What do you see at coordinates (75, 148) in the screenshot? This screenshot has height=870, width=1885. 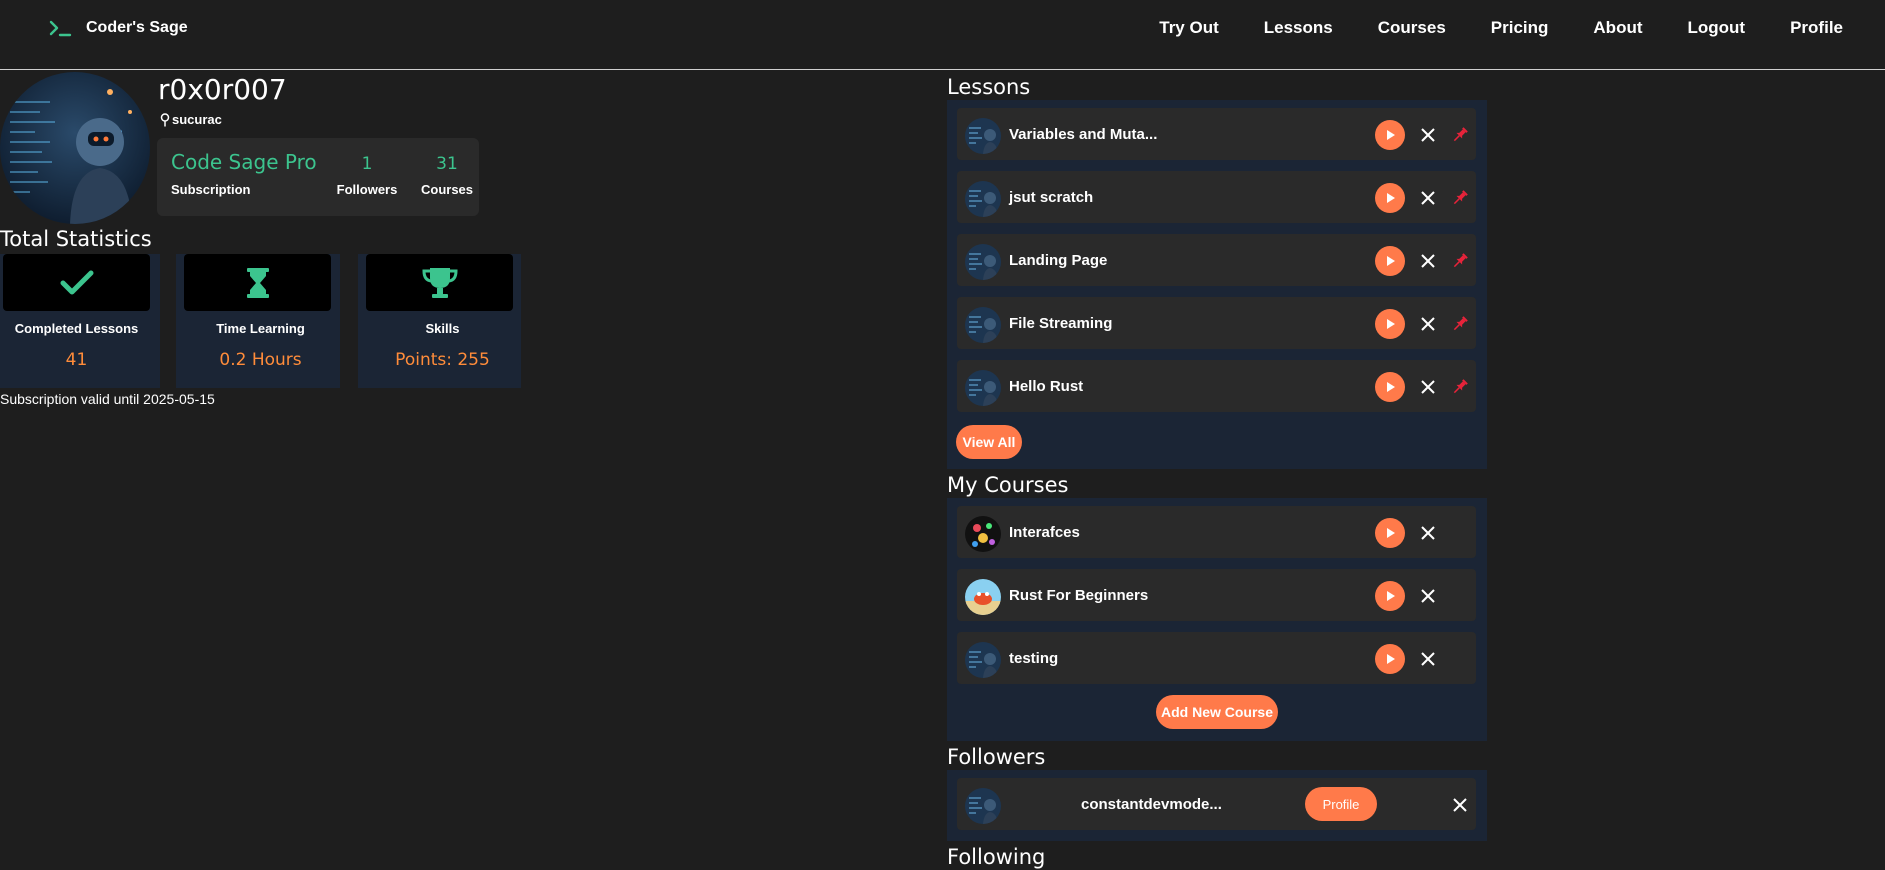 I see `avatar` at bounding box center [75, 148].